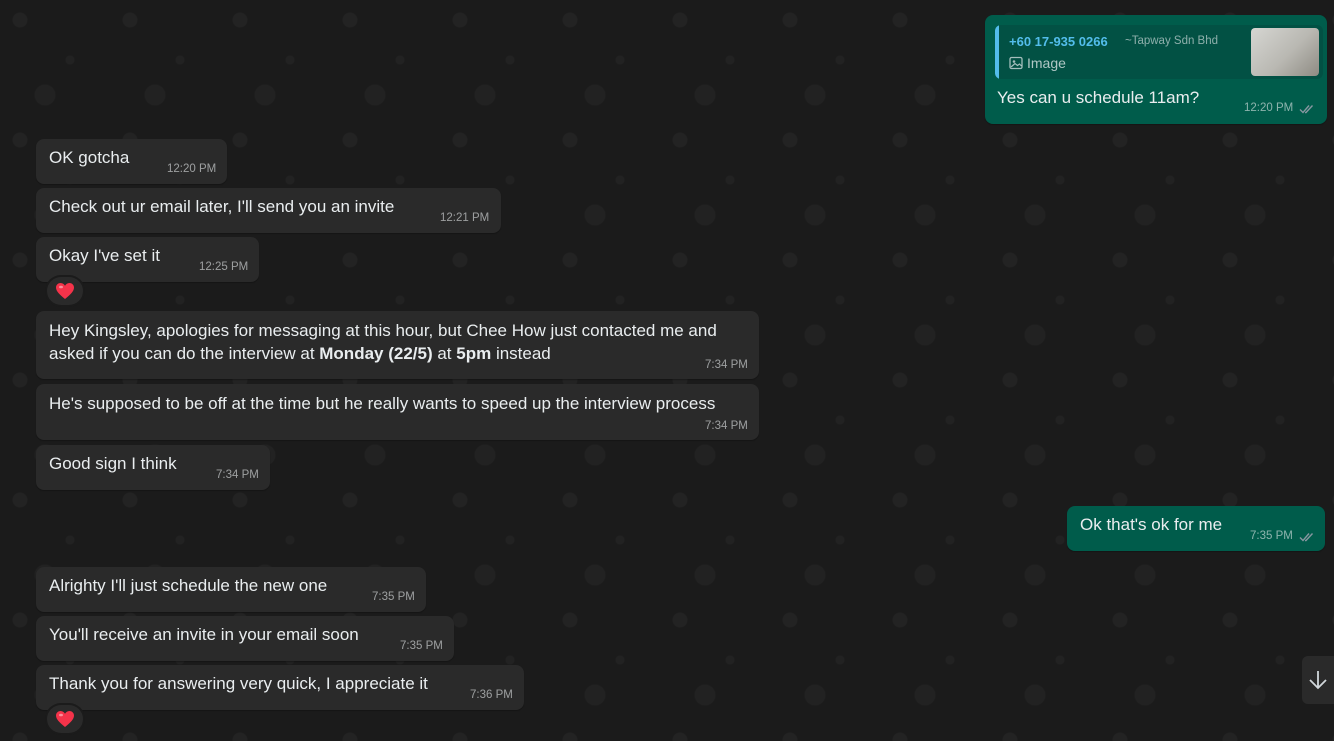  What do you see at coordinates (1016, 63) in the screenshot?
I see `image-icon` at bounding box center [1016, 63].